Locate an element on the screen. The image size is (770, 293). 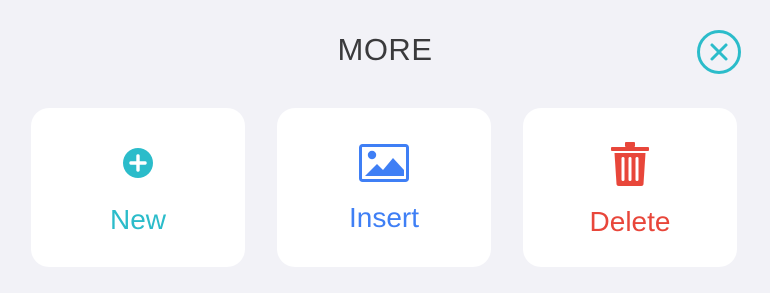
close-icon is located at coordinates (719, 52).